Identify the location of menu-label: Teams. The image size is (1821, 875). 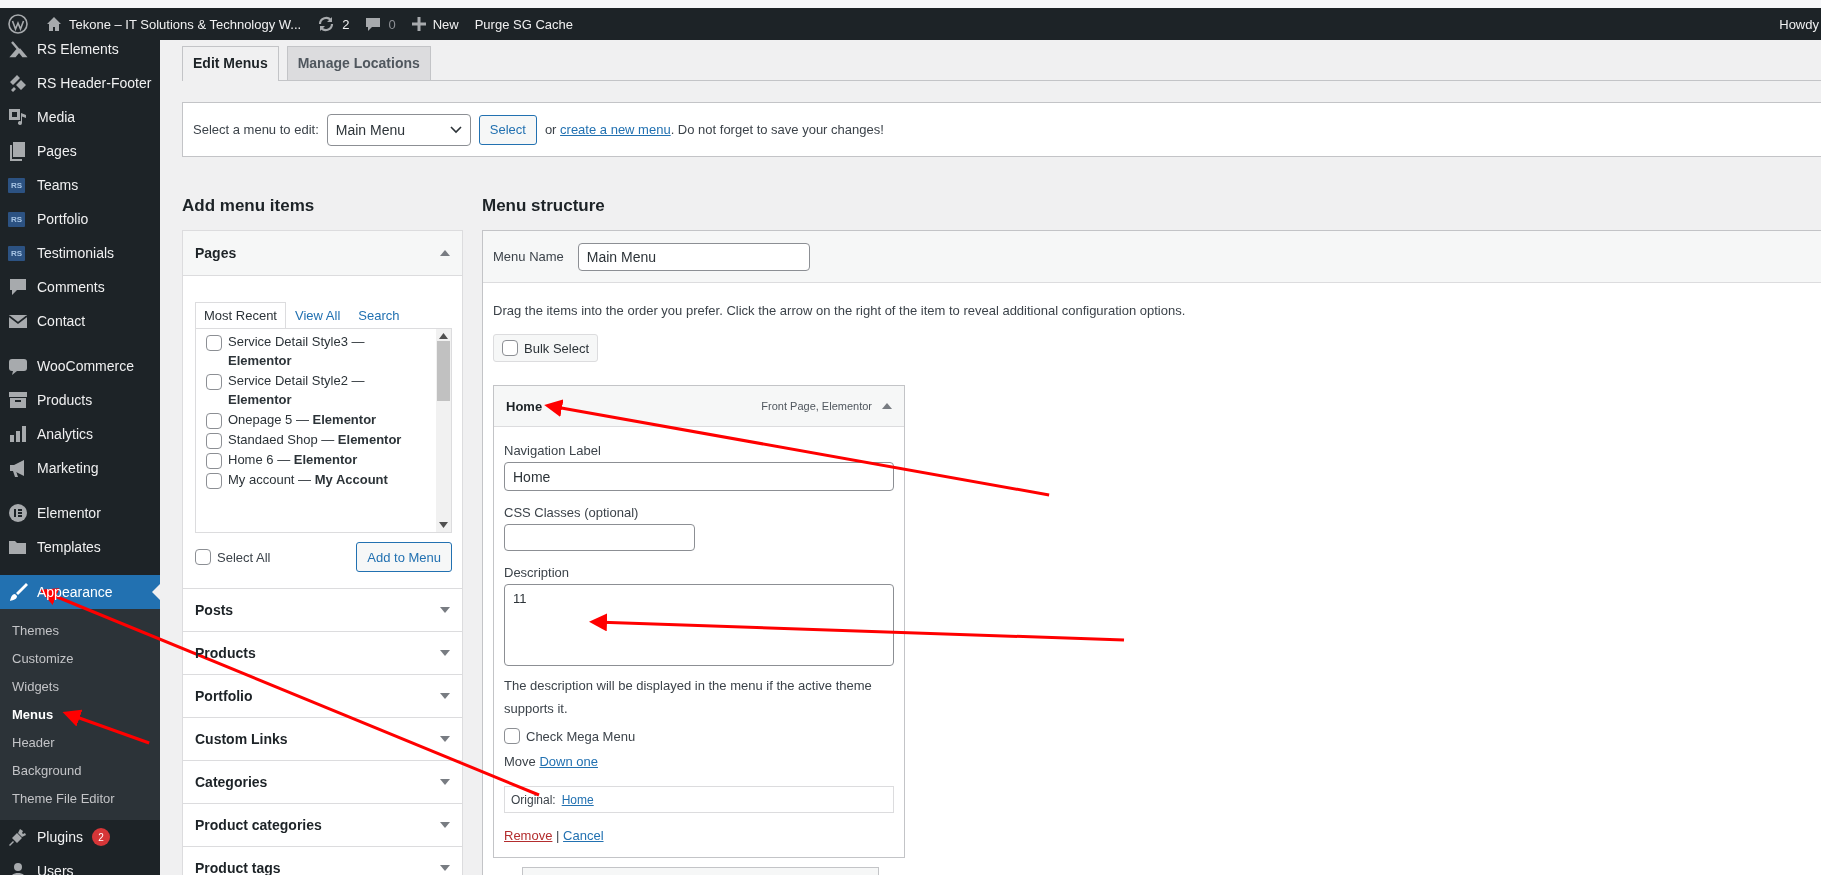
(58, 185).